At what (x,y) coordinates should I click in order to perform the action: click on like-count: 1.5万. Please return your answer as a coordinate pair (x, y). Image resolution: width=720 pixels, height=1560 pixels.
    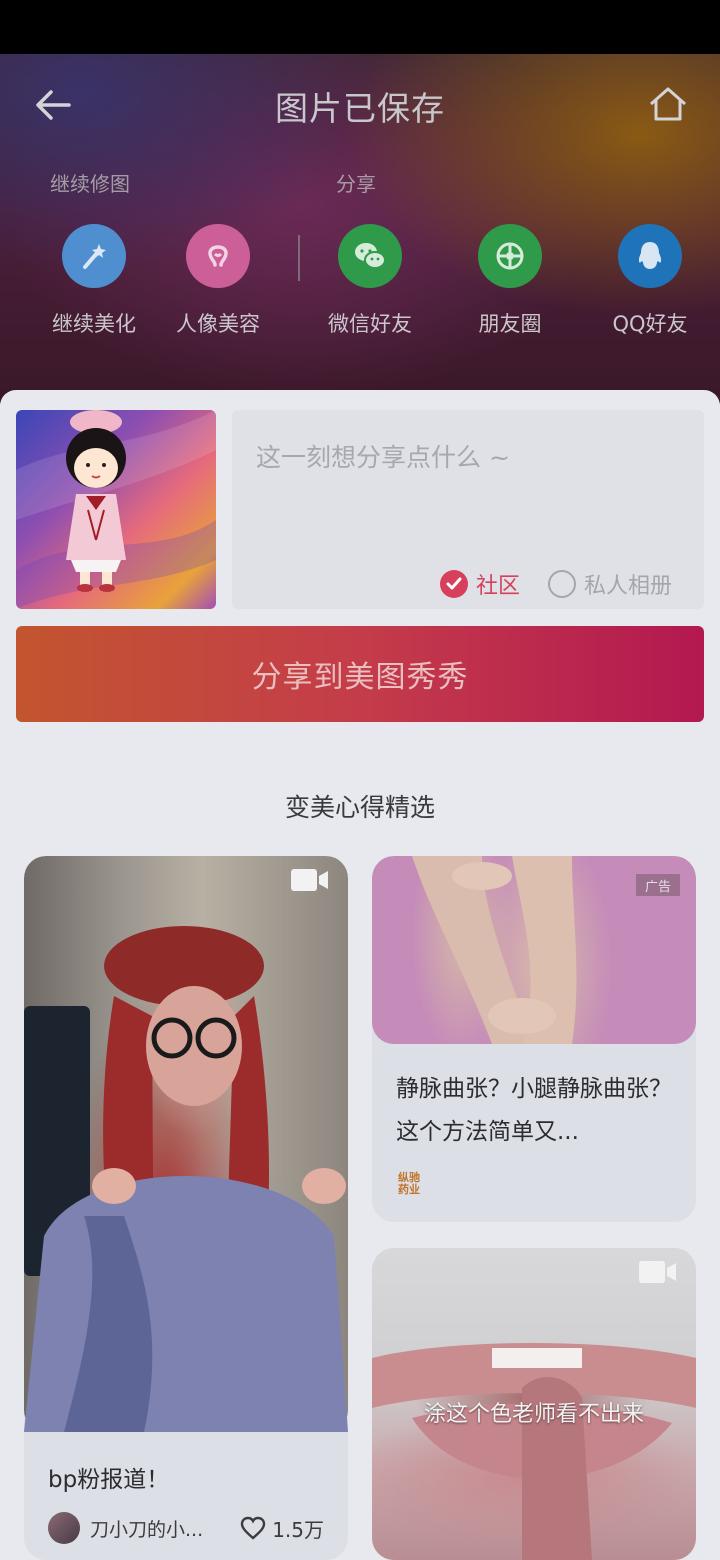
    Looking at the image, I should click on (298, 1529).